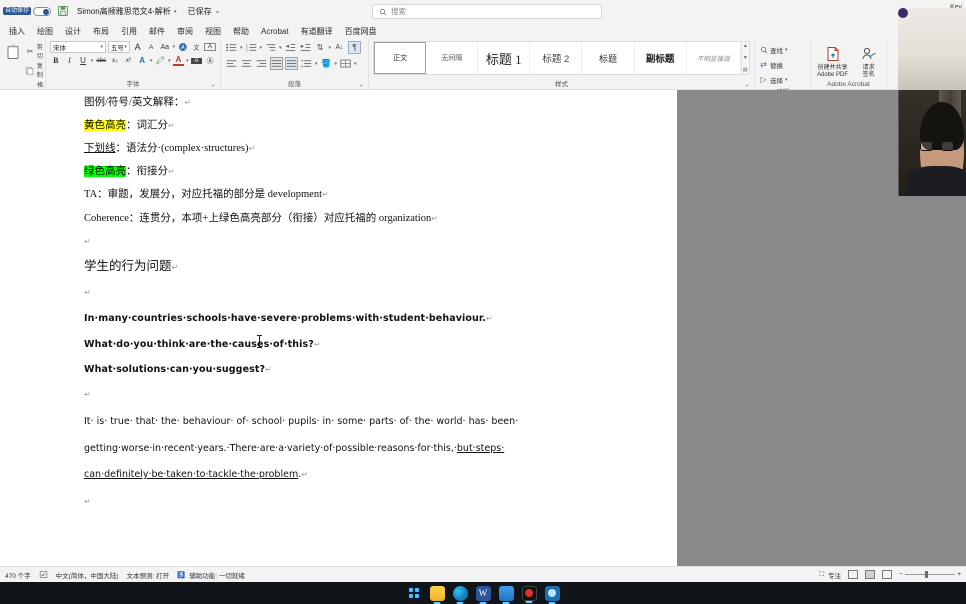 The image size is (966, 604). I want to click on app-5-icon, so click(506, 593).